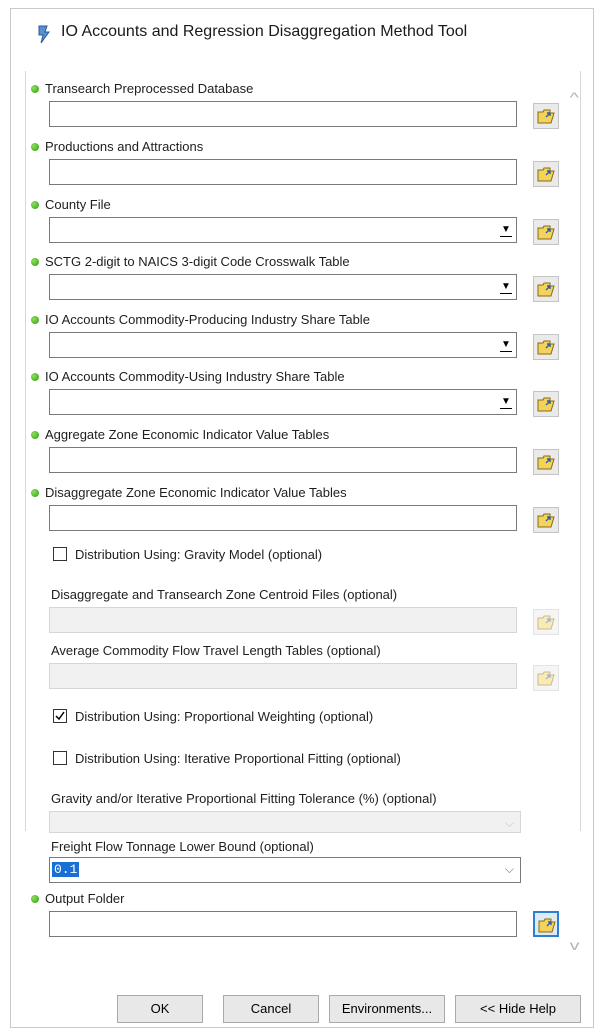 This screenshot has width=600, height=1033. Describe the element at coordinates (271, 1009) in the screenshot. I see `cancel-button: Cancel` at that location.